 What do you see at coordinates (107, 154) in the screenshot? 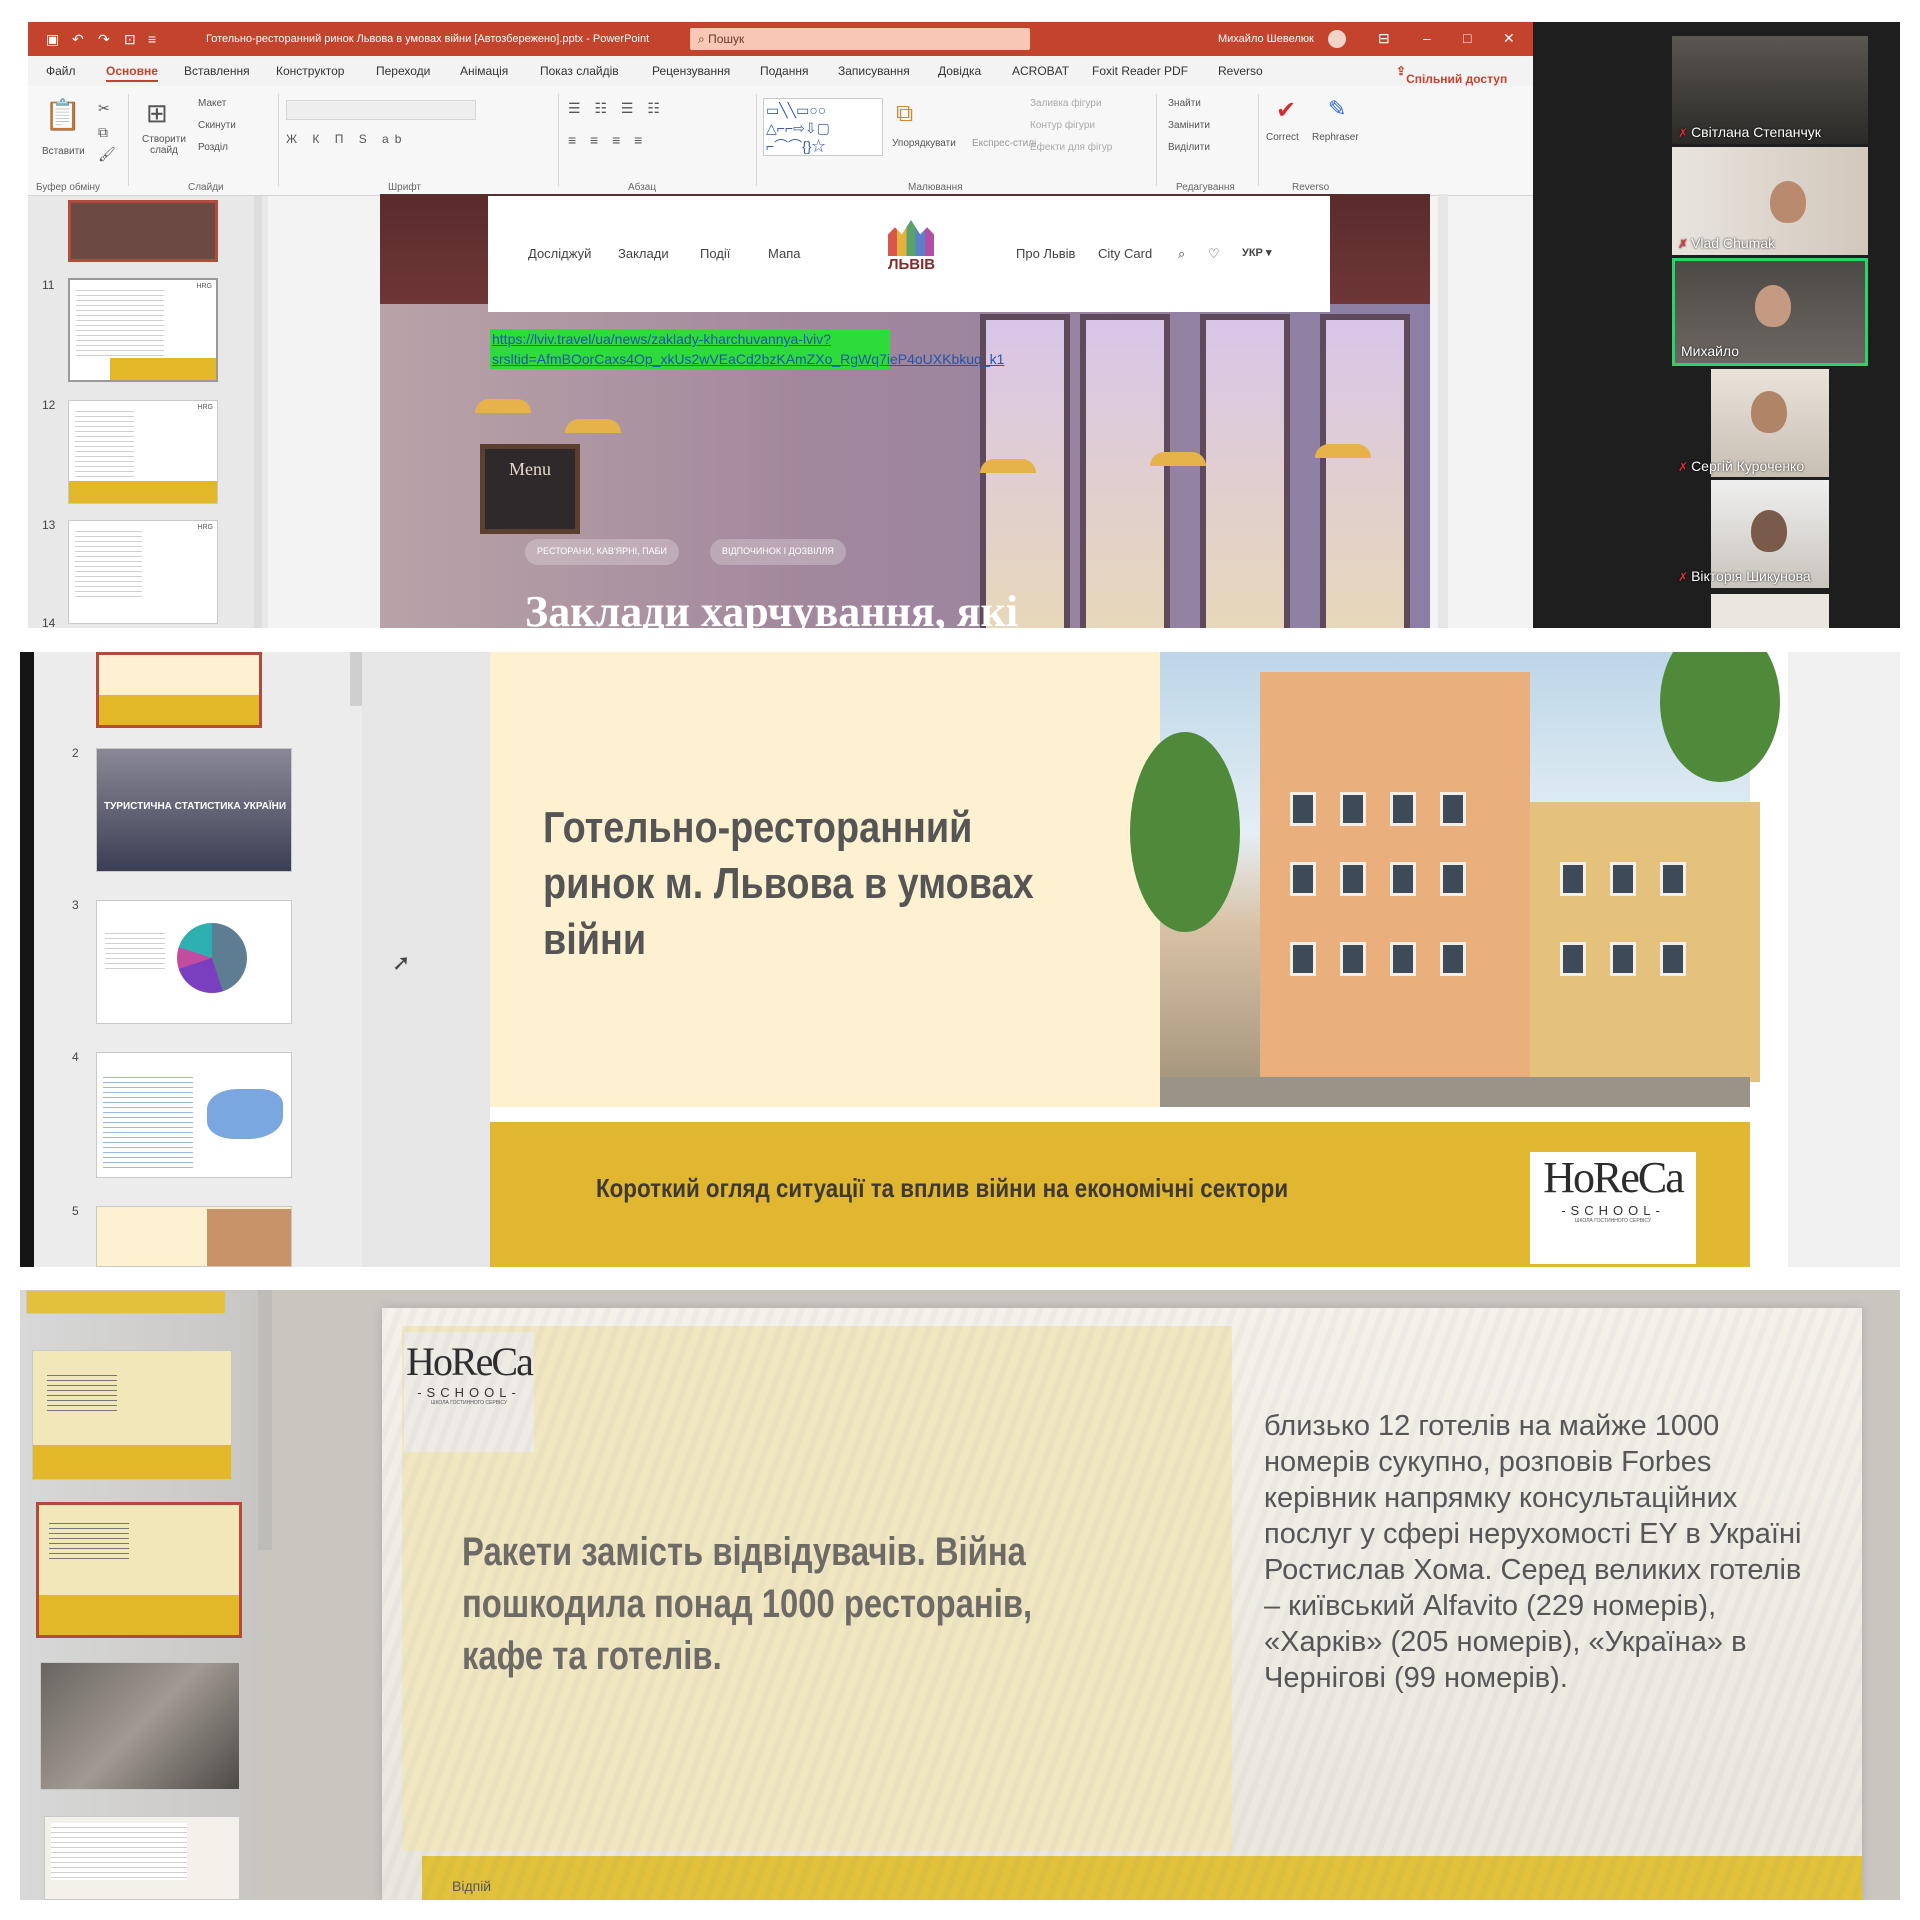
I see `format-painter-icon: 🖌` at bounding box center [107, 154].